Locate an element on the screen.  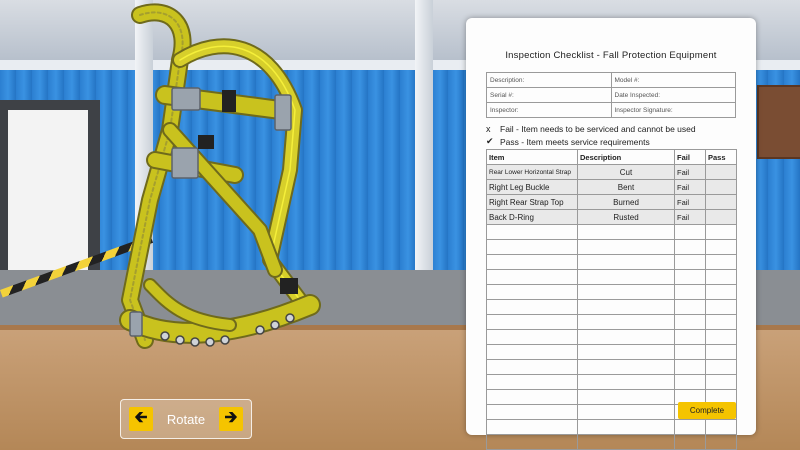
table-row: Right Leg Buckle Bent Fail is located at coordinates (611, 187).